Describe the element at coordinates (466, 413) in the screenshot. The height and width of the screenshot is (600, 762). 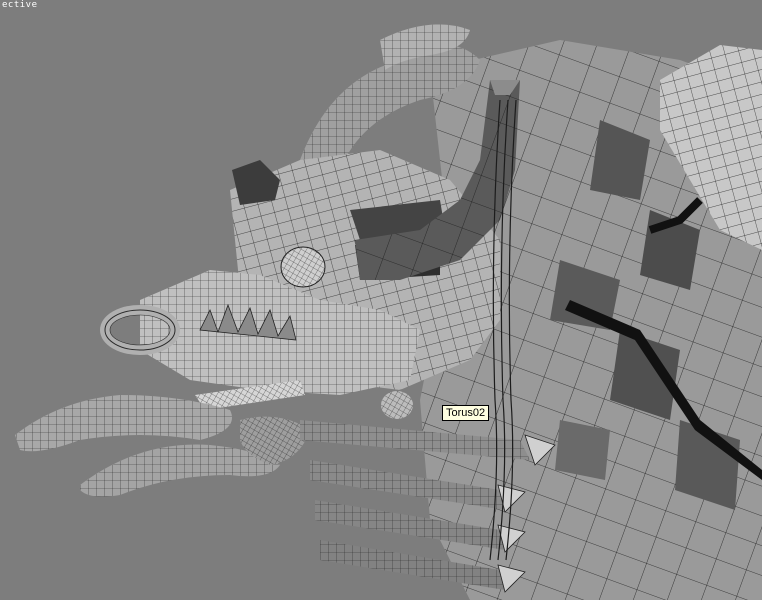
I see `object-tooltip: Torus02` at that location.